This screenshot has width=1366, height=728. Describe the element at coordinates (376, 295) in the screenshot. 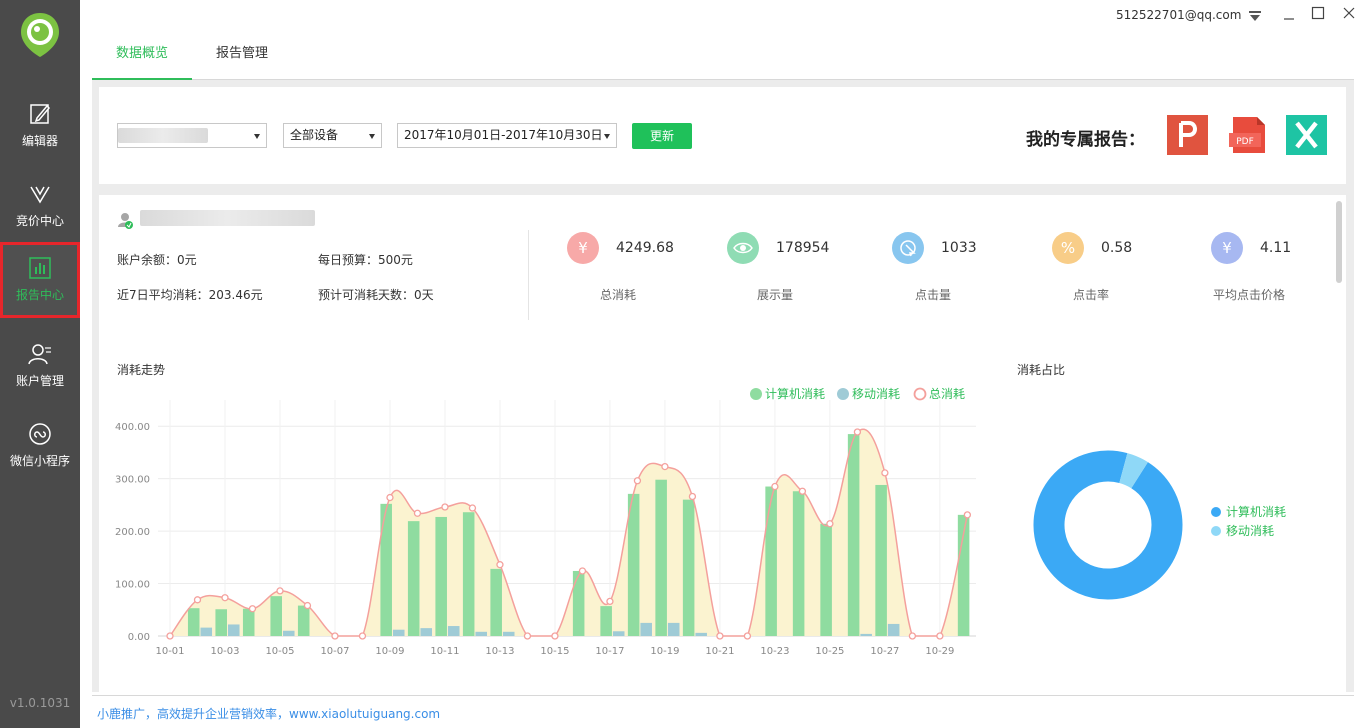

I see `days-left: 预计可消耗天数：0天` at that location.